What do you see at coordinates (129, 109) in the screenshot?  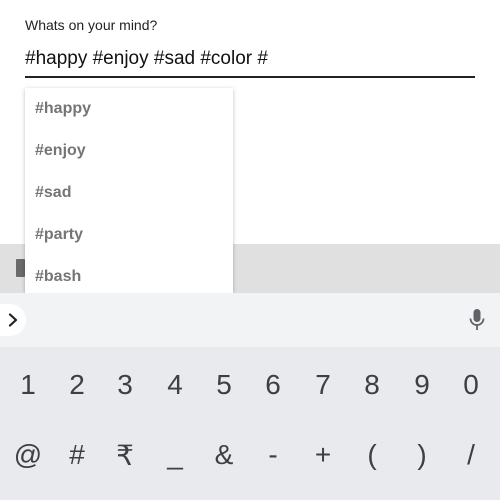 I see `hashtag-suggestion: #happy` at bounding box center [129, 109].